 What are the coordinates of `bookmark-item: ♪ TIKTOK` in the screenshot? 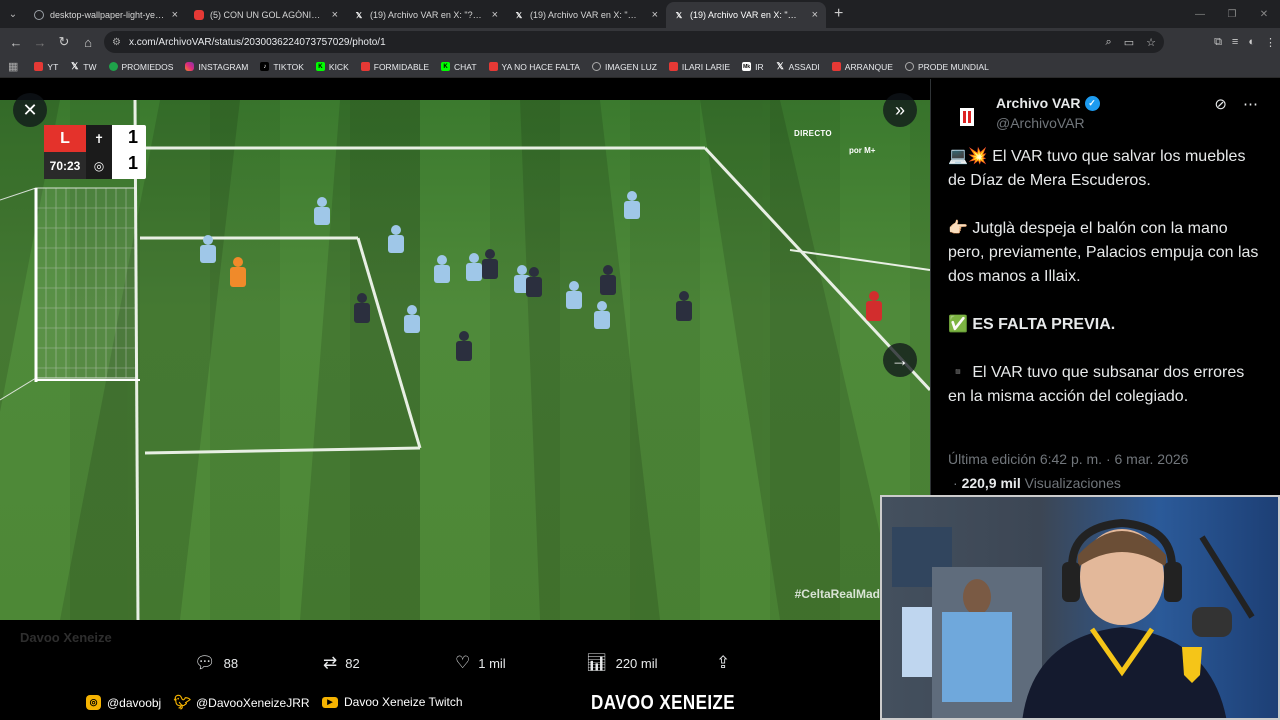 It's located at (282, 67).